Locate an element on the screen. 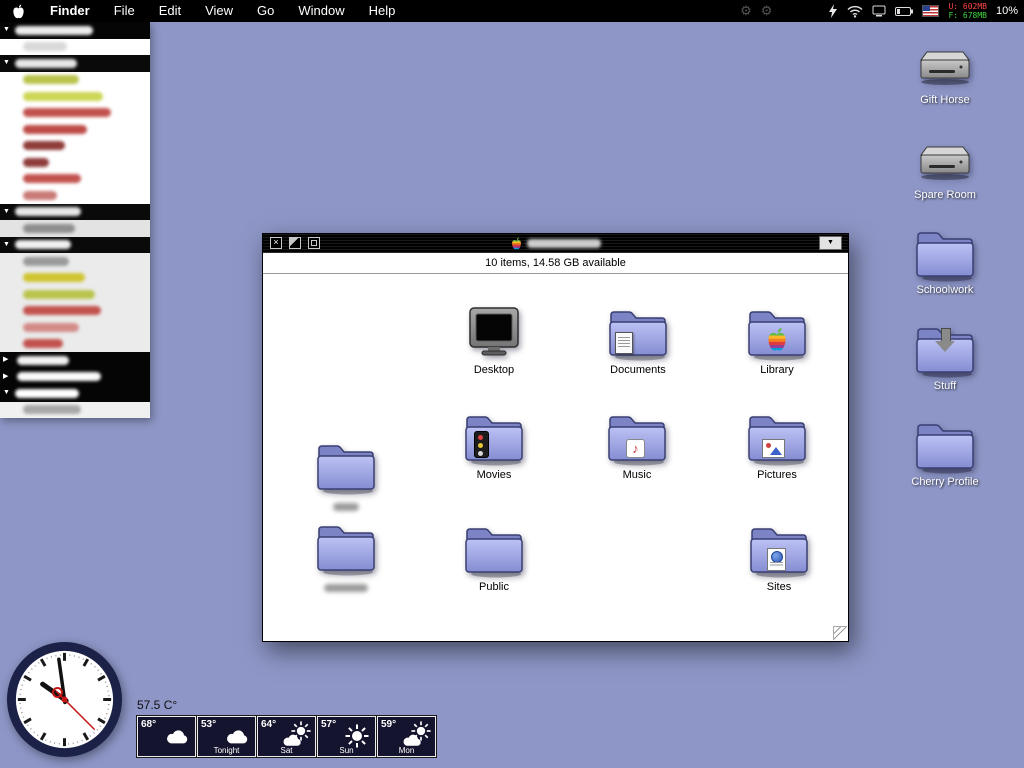 This screenshot has height=768, width=1024. close-button: × is located at coordinates (276, 243).